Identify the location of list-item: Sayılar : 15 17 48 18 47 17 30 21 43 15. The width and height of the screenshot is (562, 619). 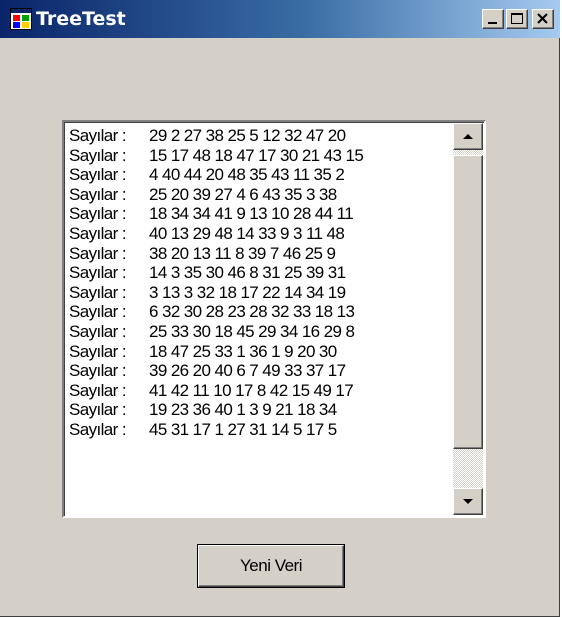
(256, 156).